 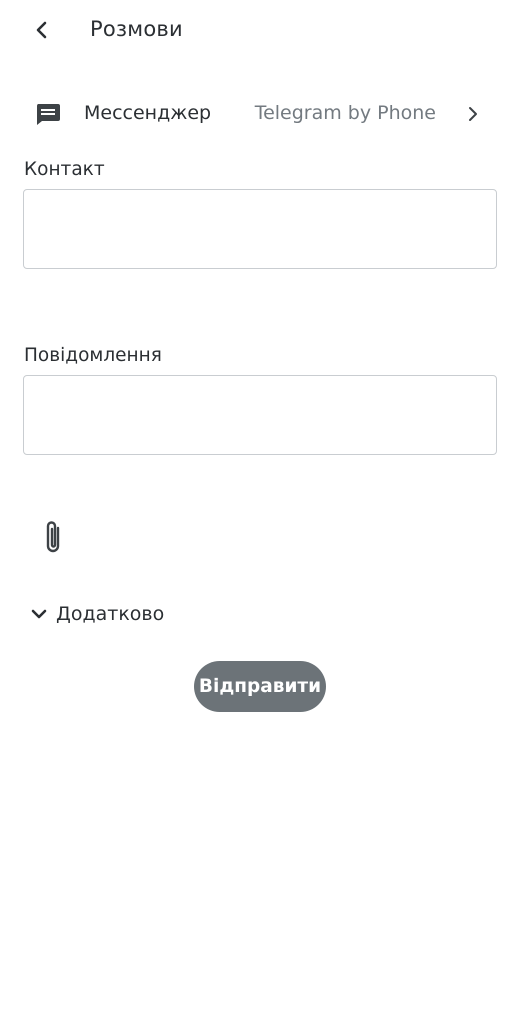 What do you see at coordinates (260, 415) in the screenshot?
I see `message-input` at bounding box center [260, 415].